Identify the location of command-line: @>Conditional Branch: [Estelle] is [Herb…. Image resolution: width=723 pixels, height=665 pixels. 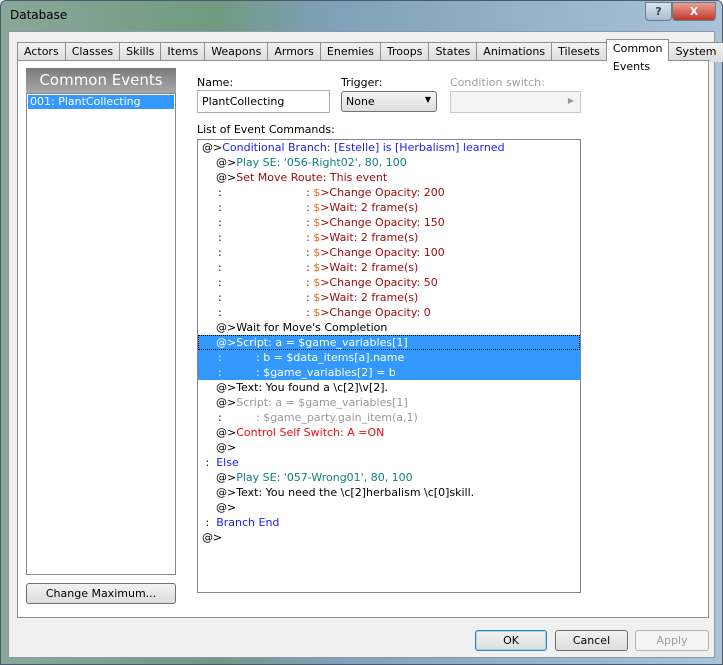
(389, 147).